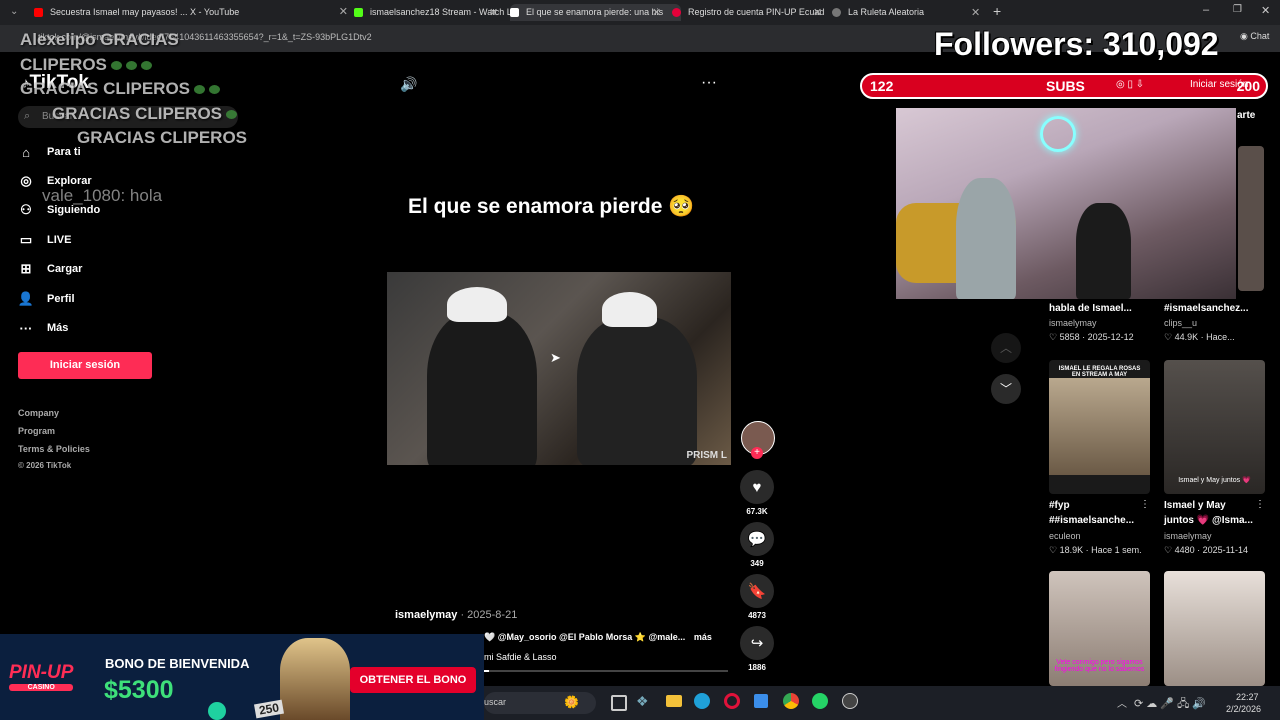 This screenshot has width=1280, height=720. I want to click on subs-goal-bar: 122 SUBS ◎ ▯ ⇩ Iniciar sesión 200, so click(1064, 86).